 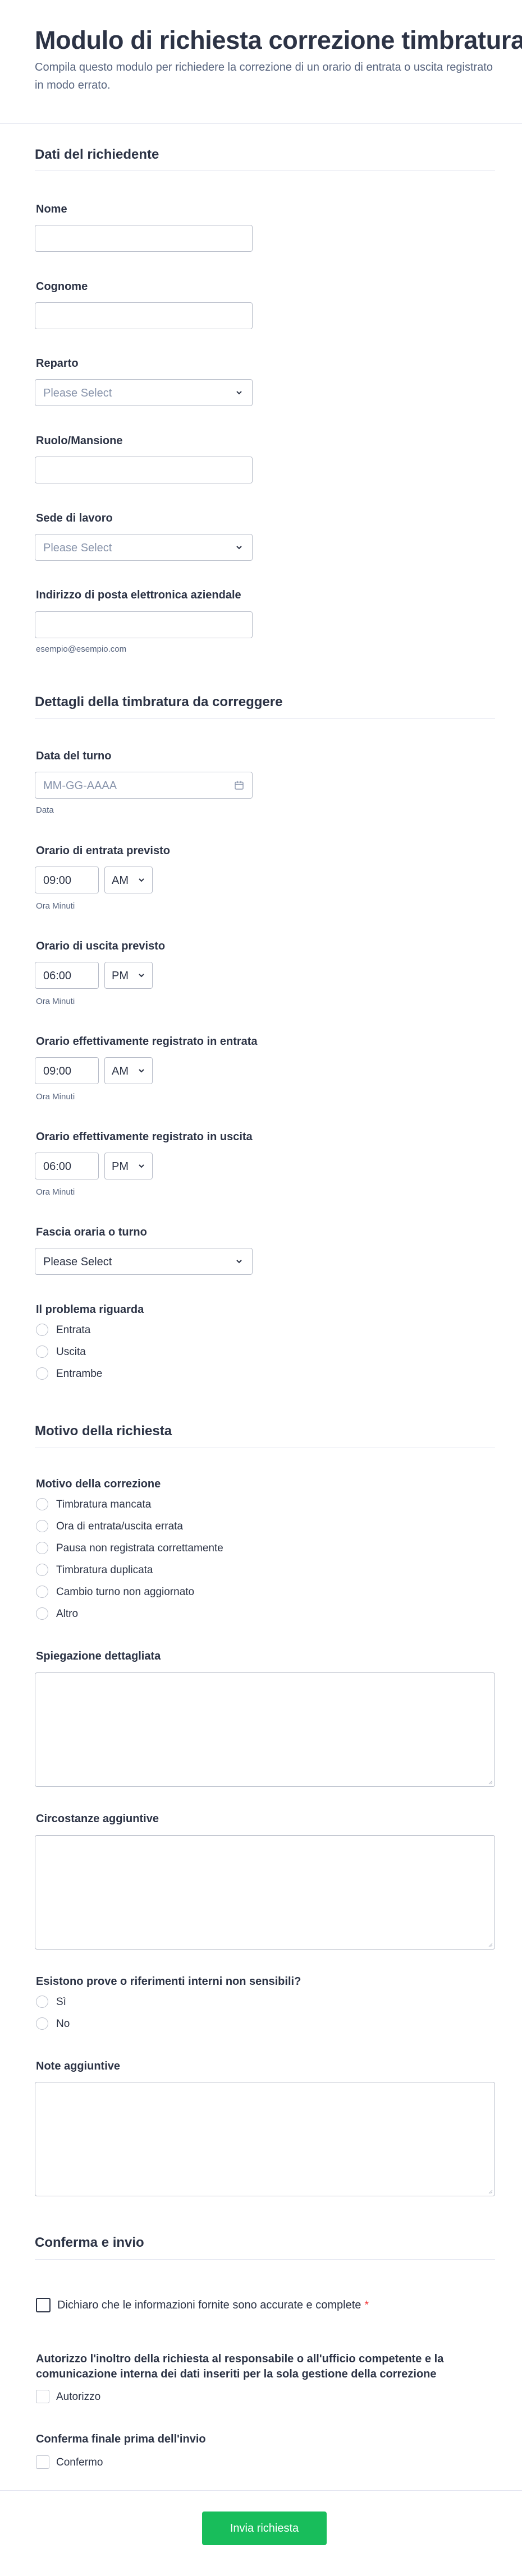 What do you see at coordinates (71, 1352) in the screenshot?
I see `option-label: Uscita` at bounding box center [71, 1352].